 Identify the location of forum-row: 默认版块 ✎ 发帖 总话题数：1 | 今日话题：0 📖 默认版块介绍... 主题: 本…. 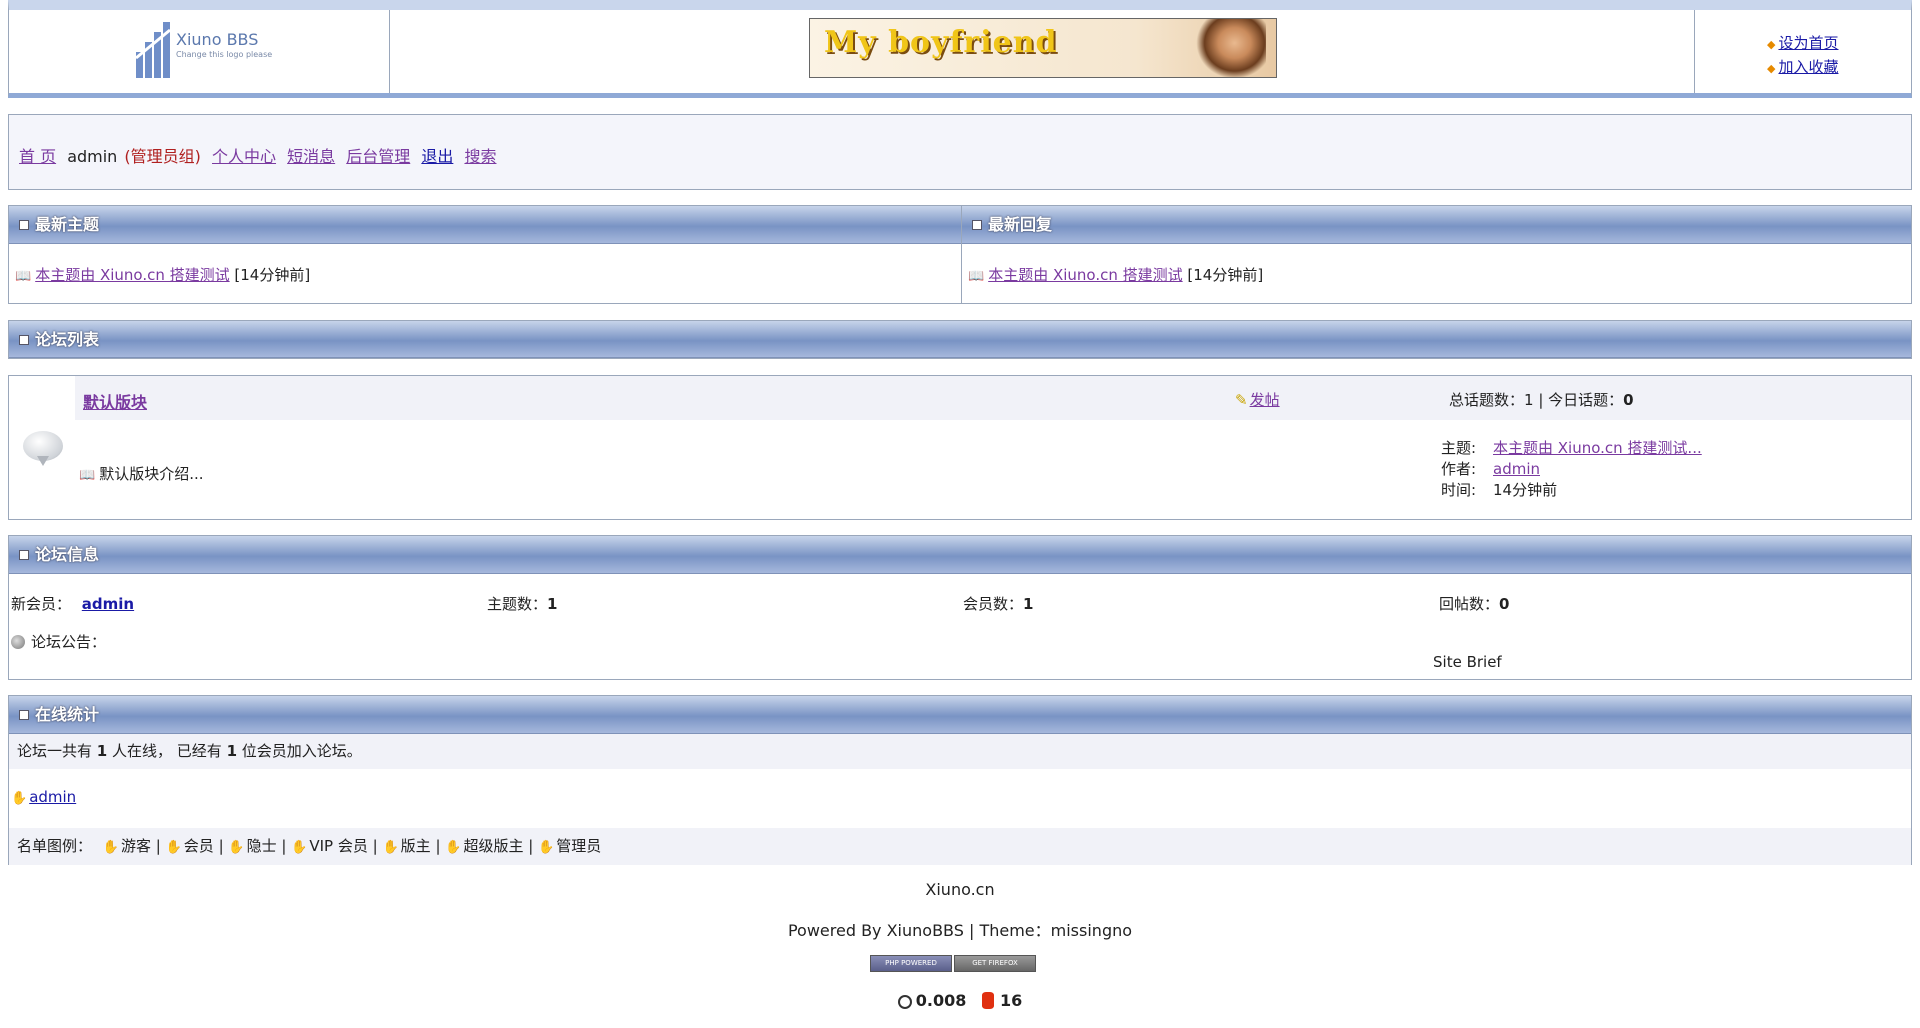
(960, 447).